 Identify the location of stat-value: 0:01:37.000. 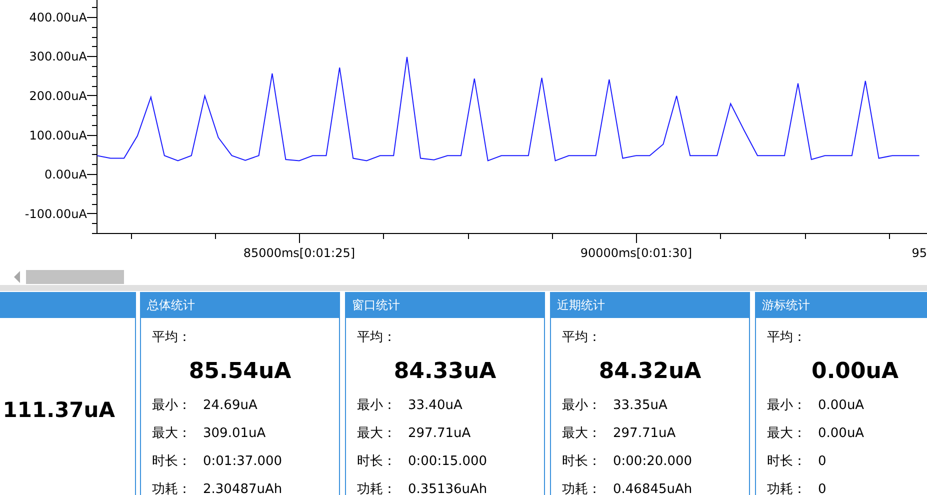
(242, 461).